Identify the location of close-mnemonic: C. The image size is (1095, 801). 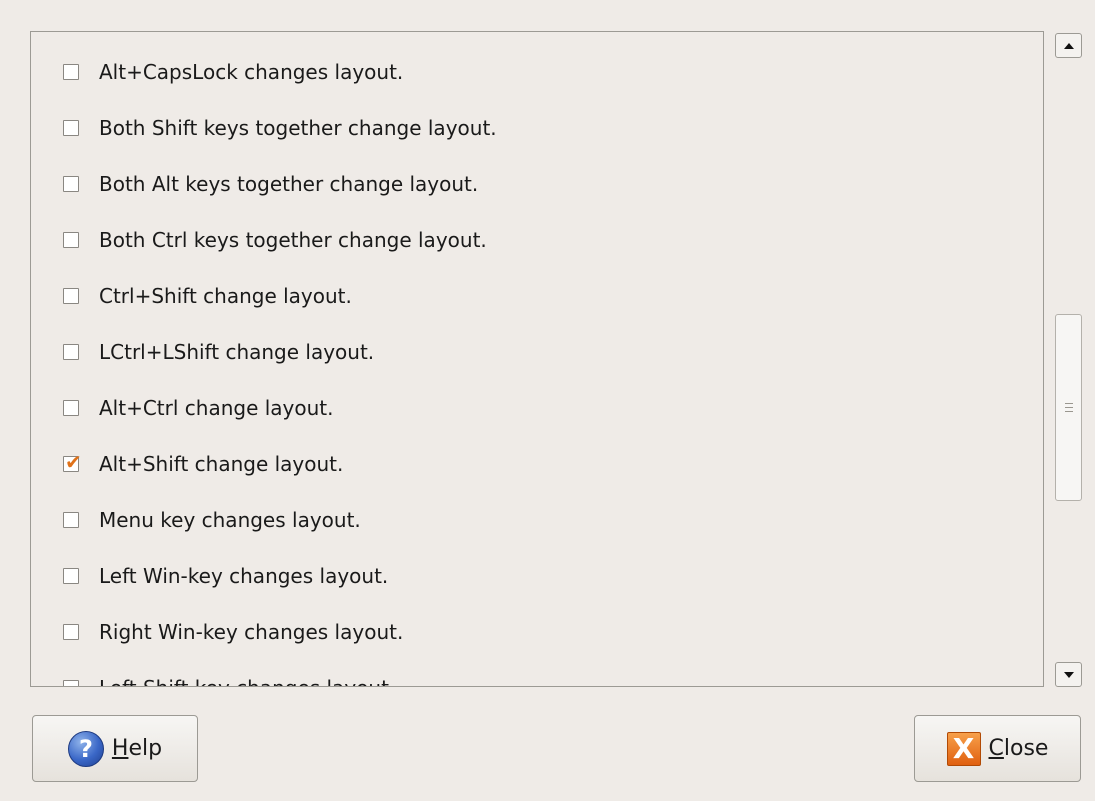
(996, 748).